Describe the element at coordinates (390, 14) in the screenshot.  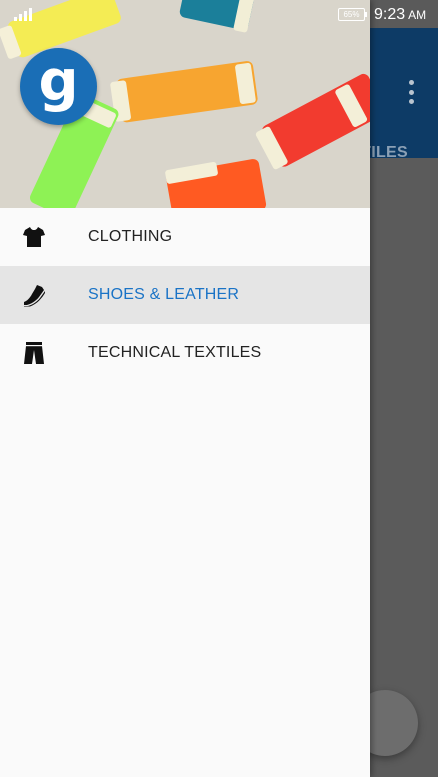
I see `clock-time: 9:23` at that location.